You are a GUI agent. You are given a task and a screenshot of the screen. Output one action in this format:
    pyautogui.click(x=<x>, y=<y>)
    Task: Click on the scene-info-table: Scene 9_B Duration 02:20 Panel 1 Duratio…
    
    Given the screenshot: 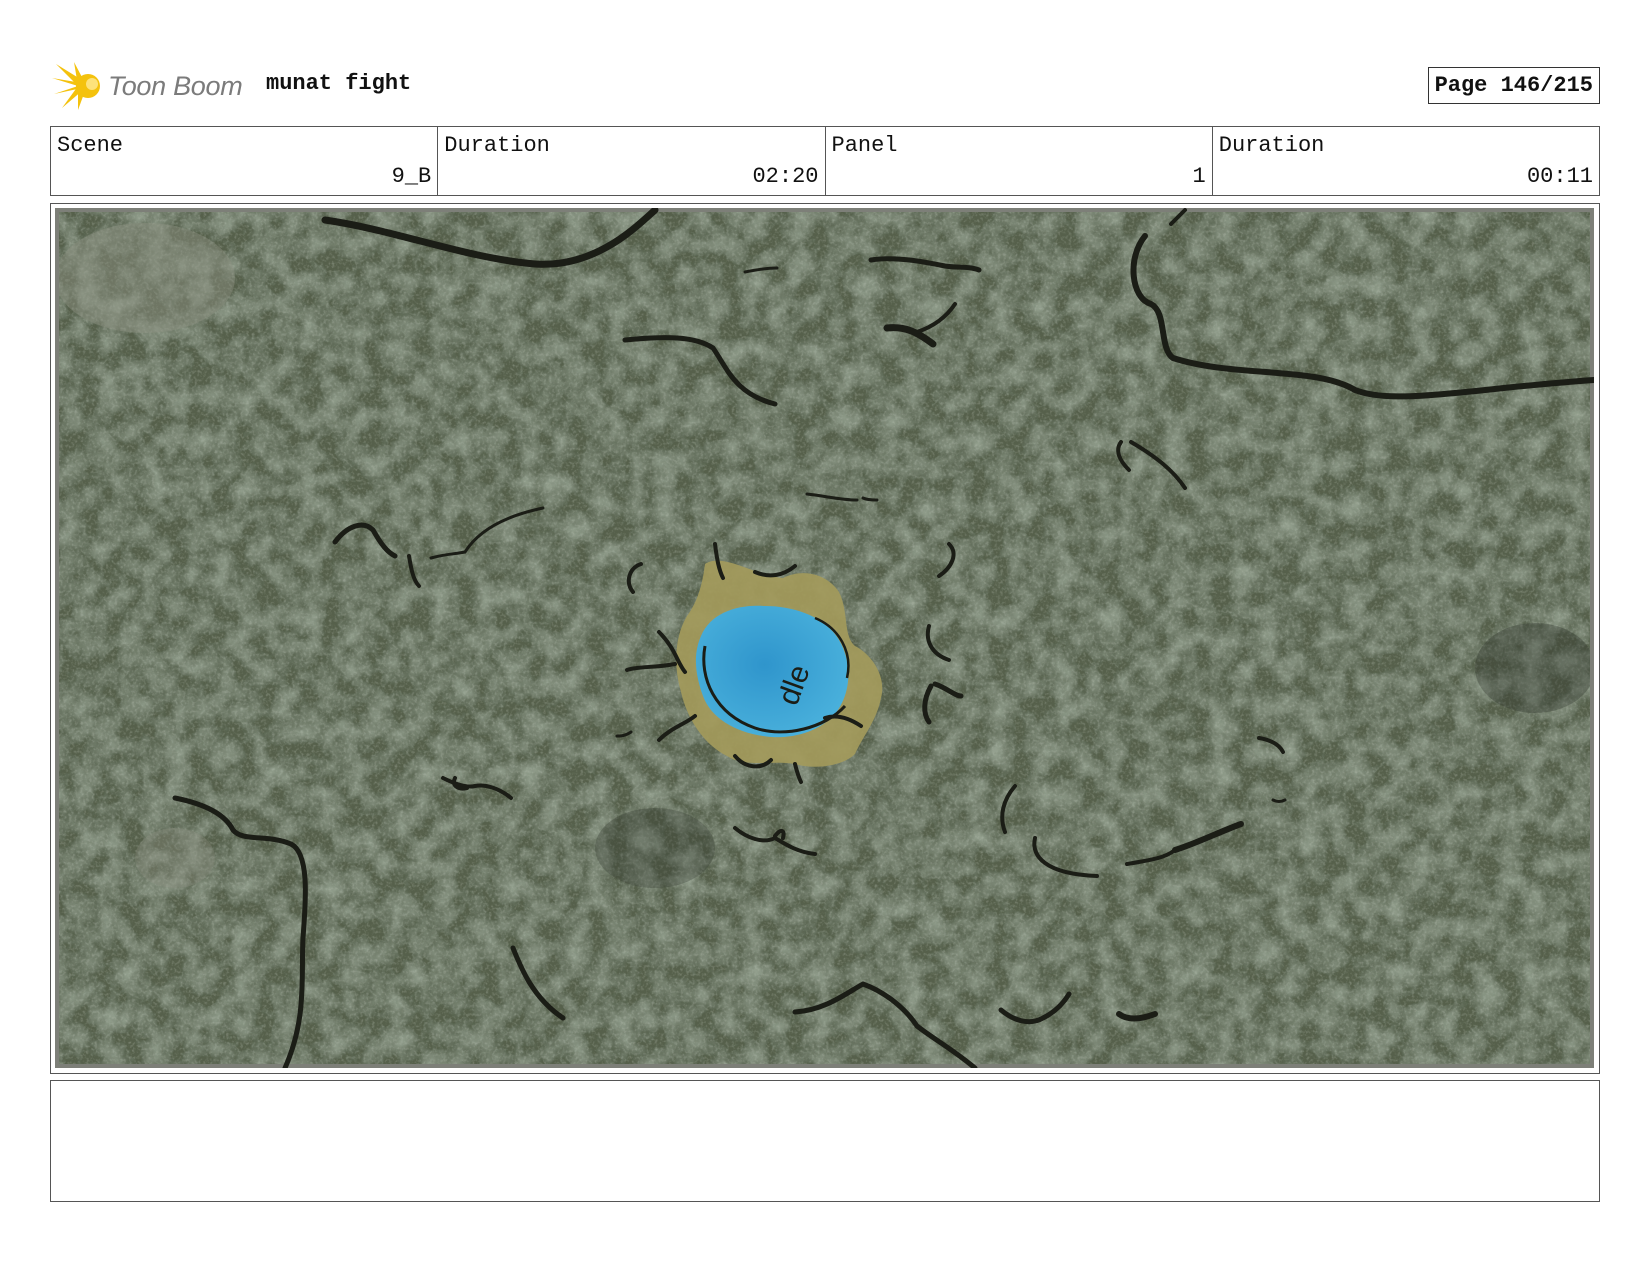 What is the action you would take?
    pyautogui.click(x=825, y=161)
    